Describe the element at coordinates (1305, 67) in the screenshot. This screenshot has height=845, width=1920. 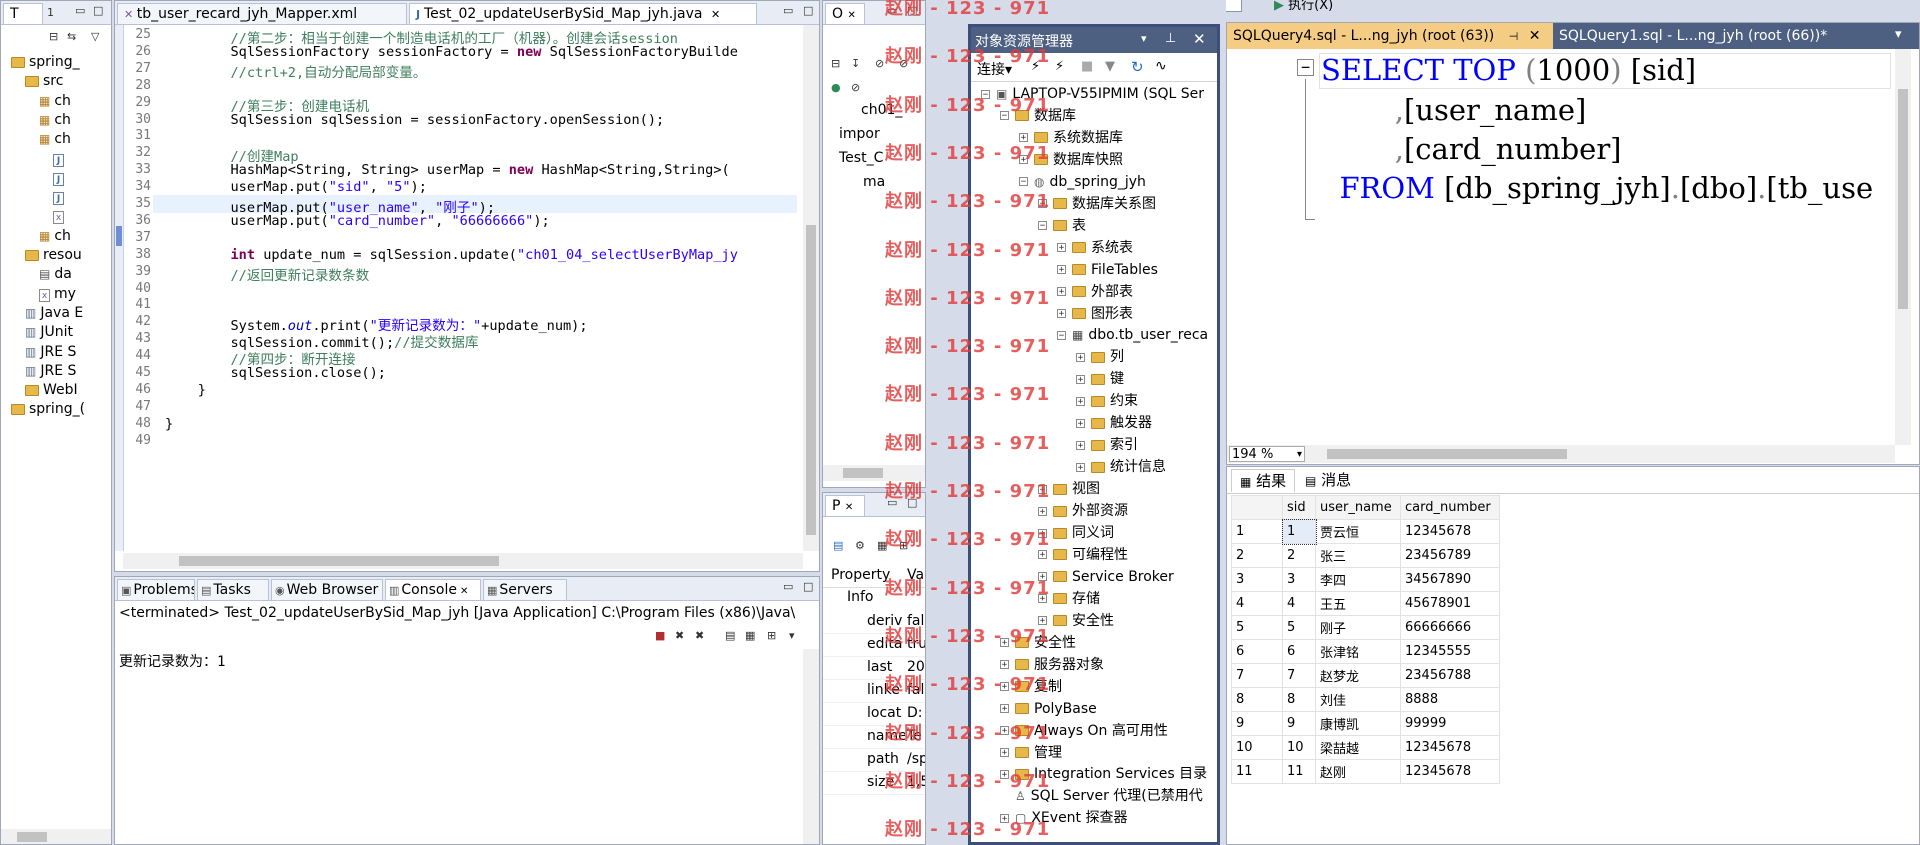
I see `collapse-region-icon: −` at that location.